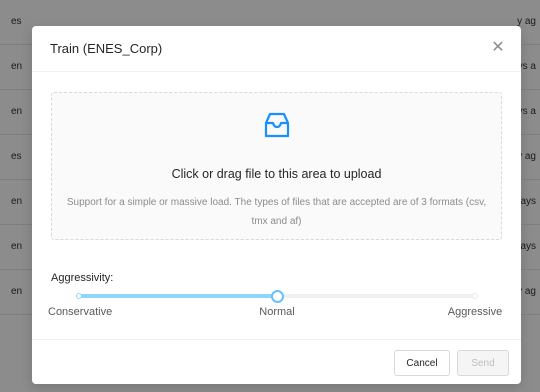  What do you see at coordinates (82, 278) in the screenshot?
I see `aggressivity-label: Aggressivity:` at bounding box center [82, 278].